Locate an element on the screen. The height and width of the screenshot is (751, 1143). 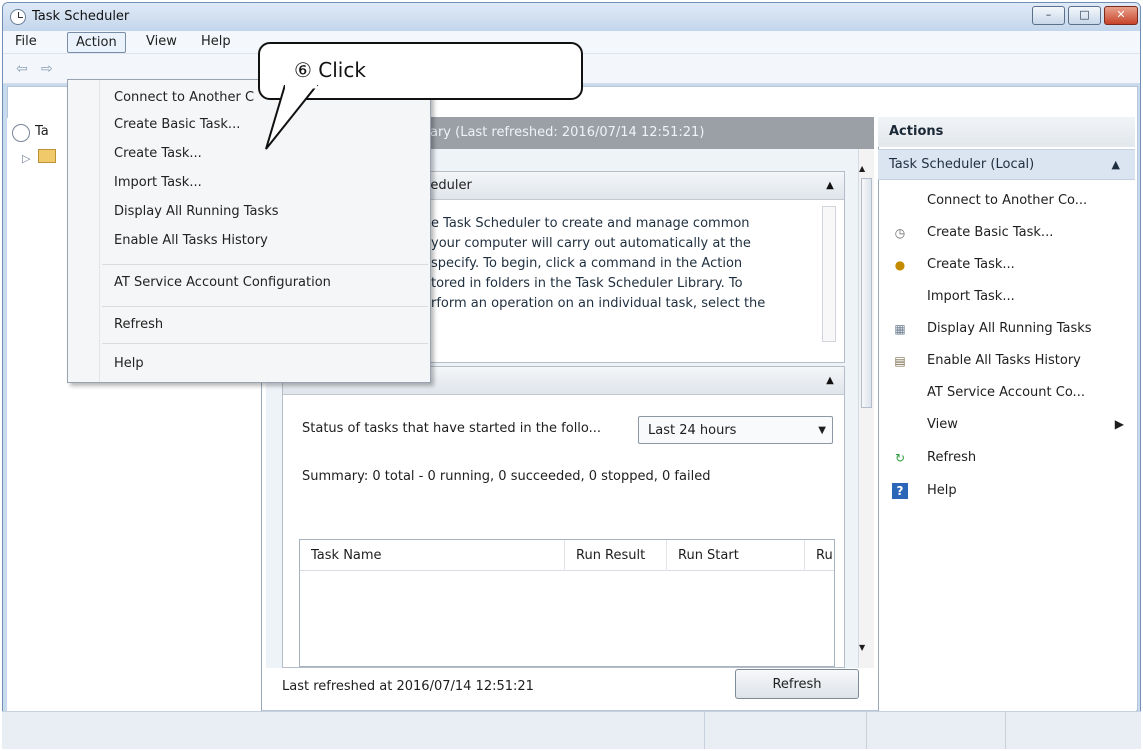
actions-title: Actions is located at coordinates (1006, 132).